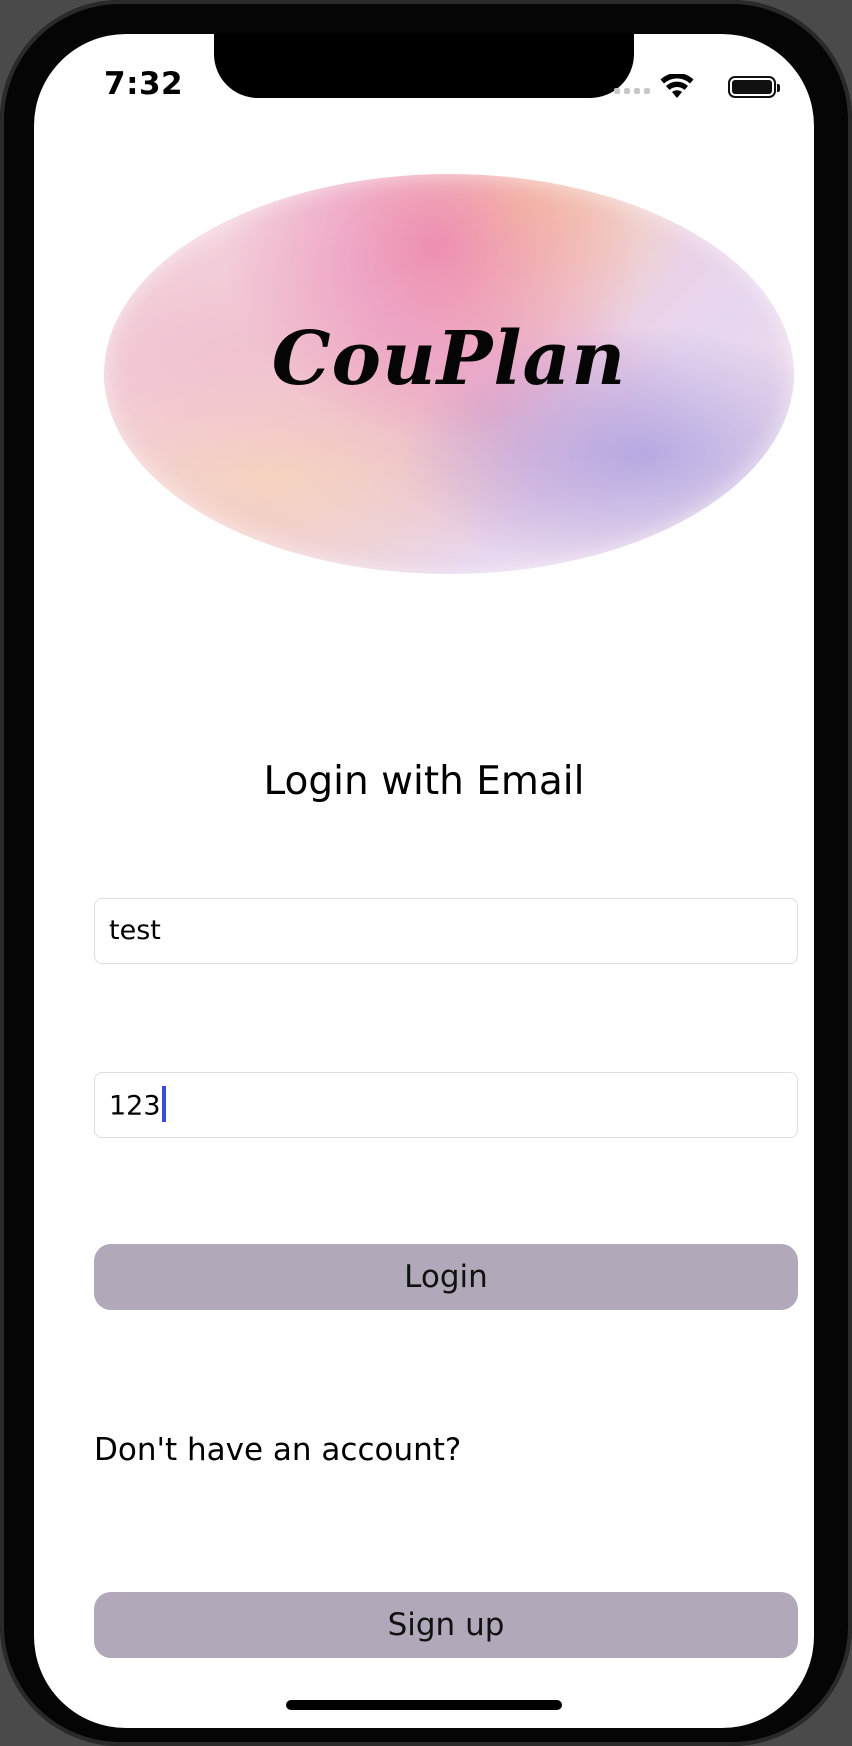 Image resolution: width=852 pixels, height=1746 pixels. I want to click on password-value-wrap: 123, so click(137, 1105).